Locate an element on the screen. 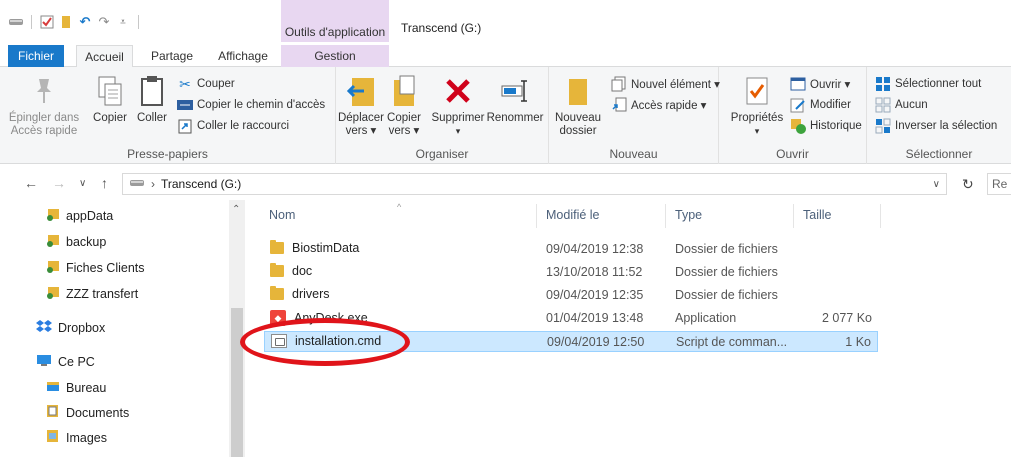  open-label: Ouvrir ▾ is located at coordinates (830, 85).